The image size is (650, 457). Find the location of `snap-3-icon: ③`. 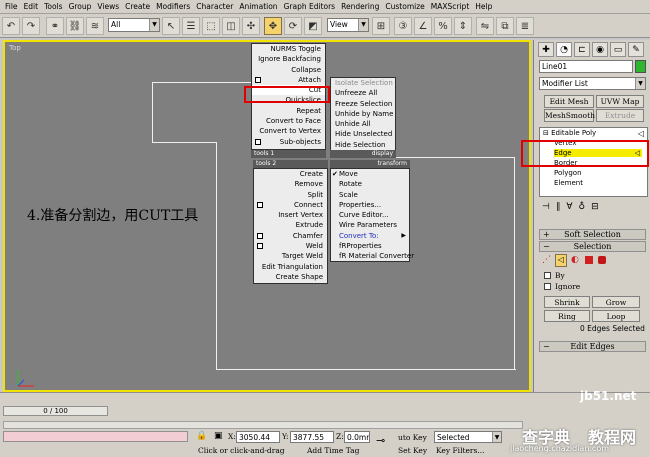

snap-3-icon: ③ is located at coordinates (403, 26).